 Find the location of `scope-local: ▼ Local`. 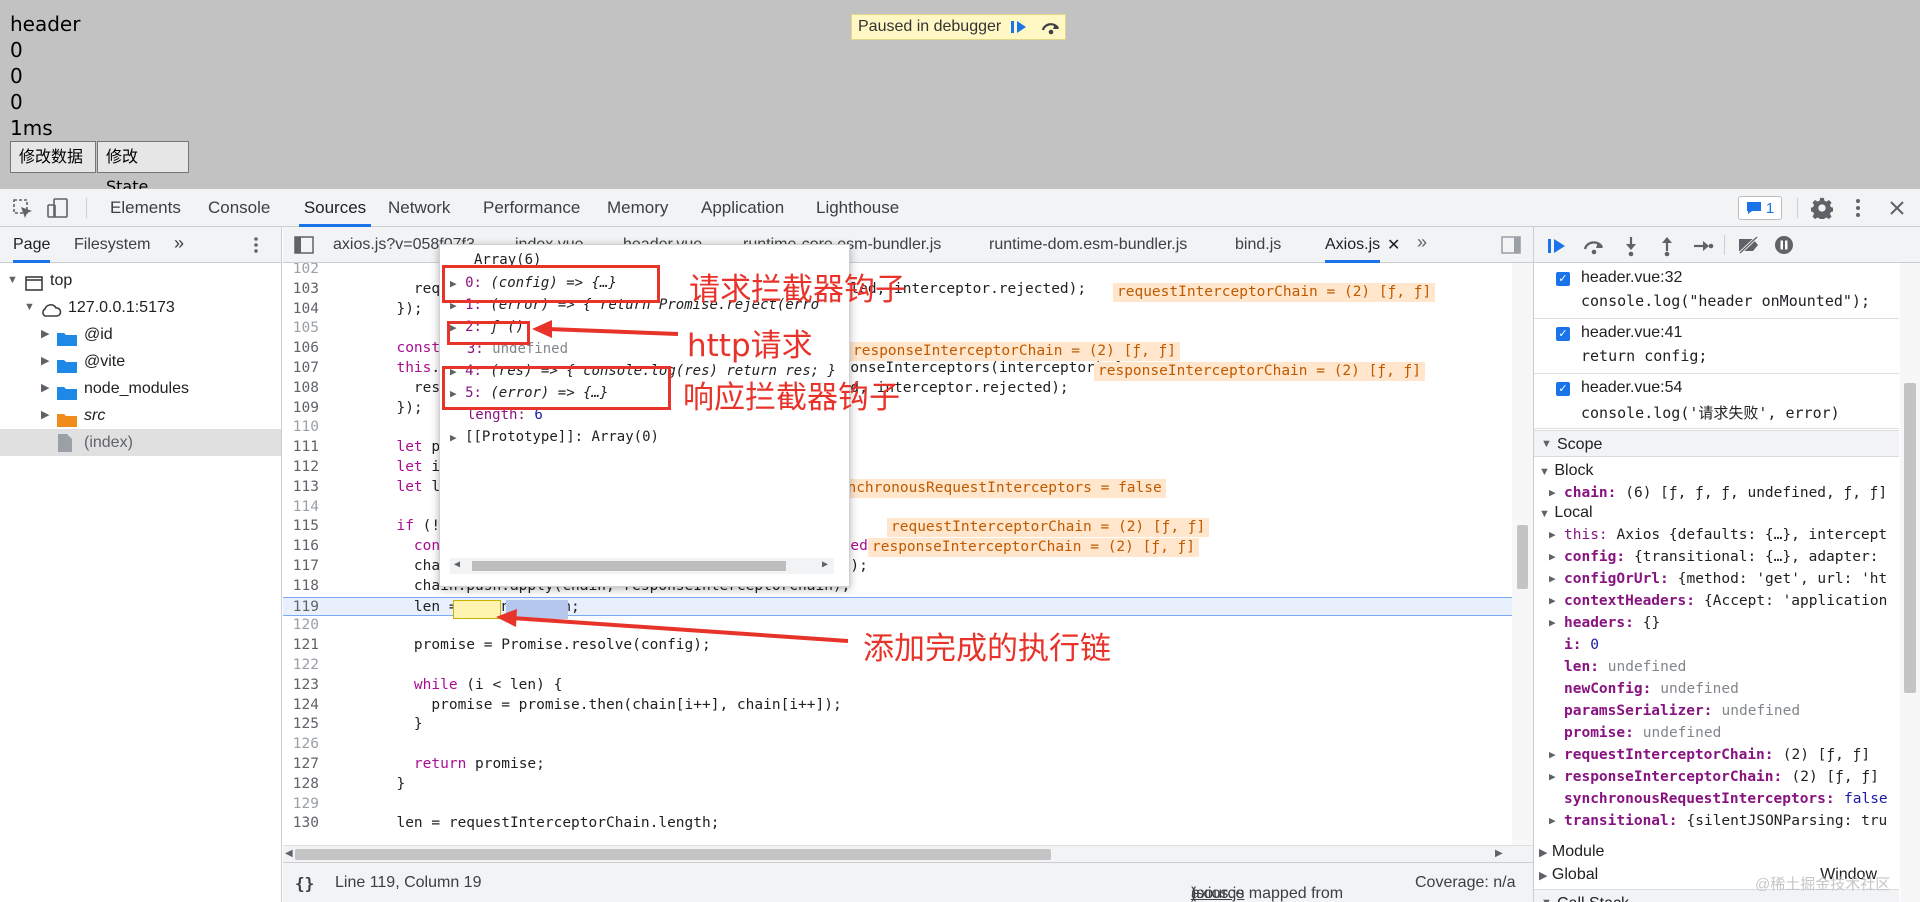

scope-local: ▼ Local is located at coordinates (1566, 513).